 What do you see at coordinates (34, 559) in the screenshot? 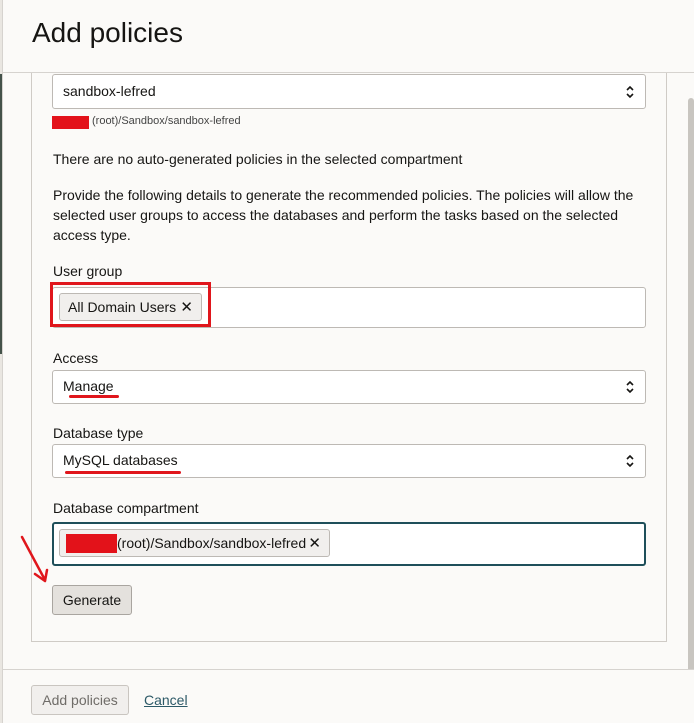
I see `arrow-icon` at bounding box center [34, 559].